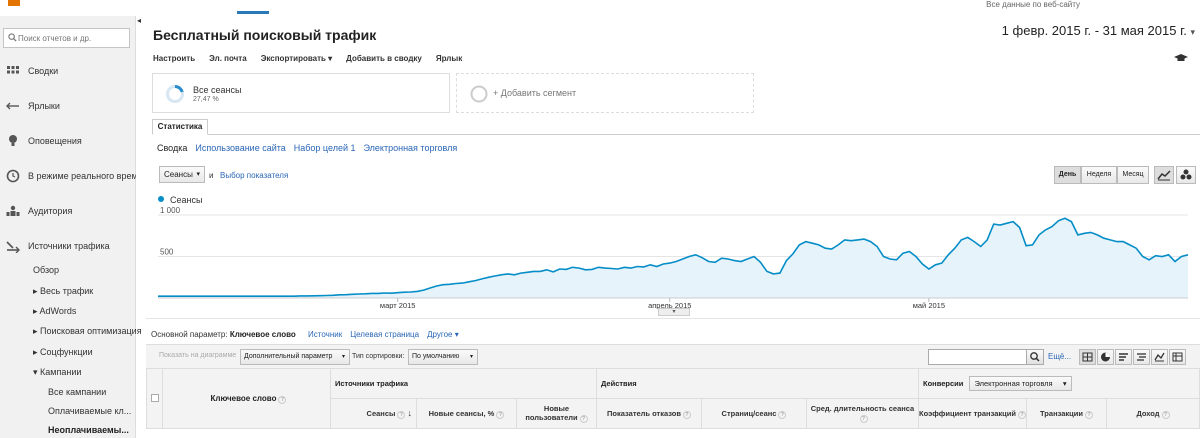  I want to click on view-term-cloud-button, so click(1159, 357).